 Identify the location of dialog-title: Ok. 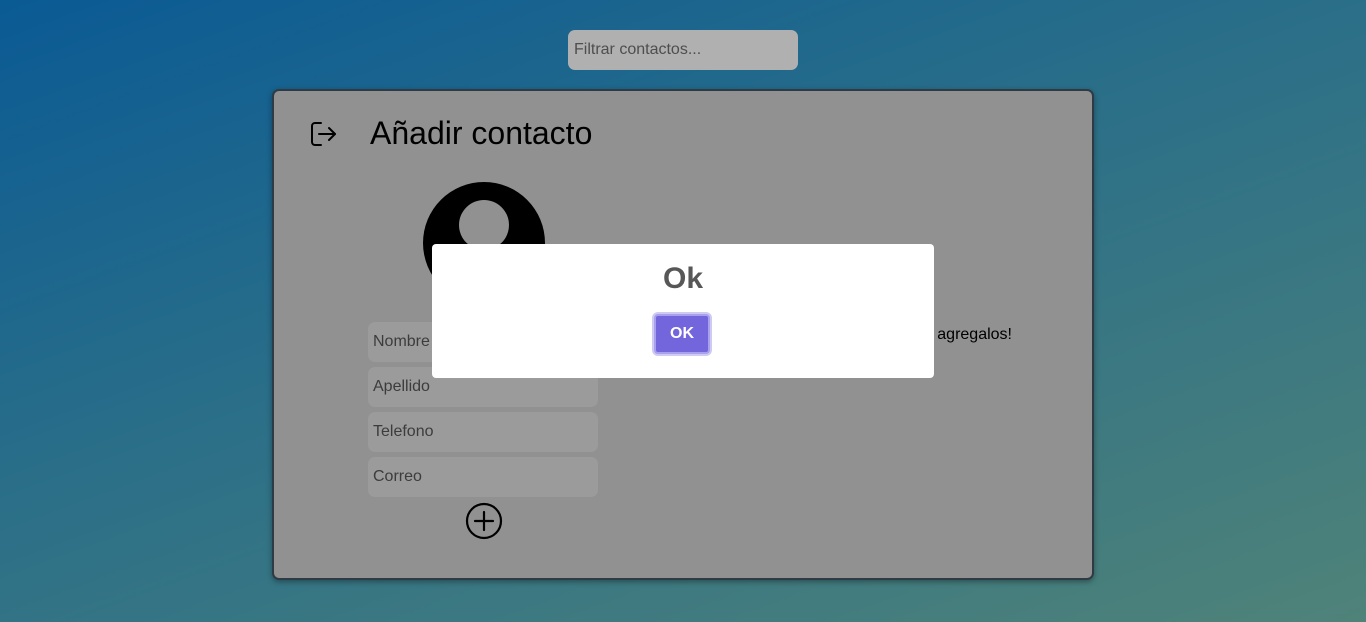
(683, 278).